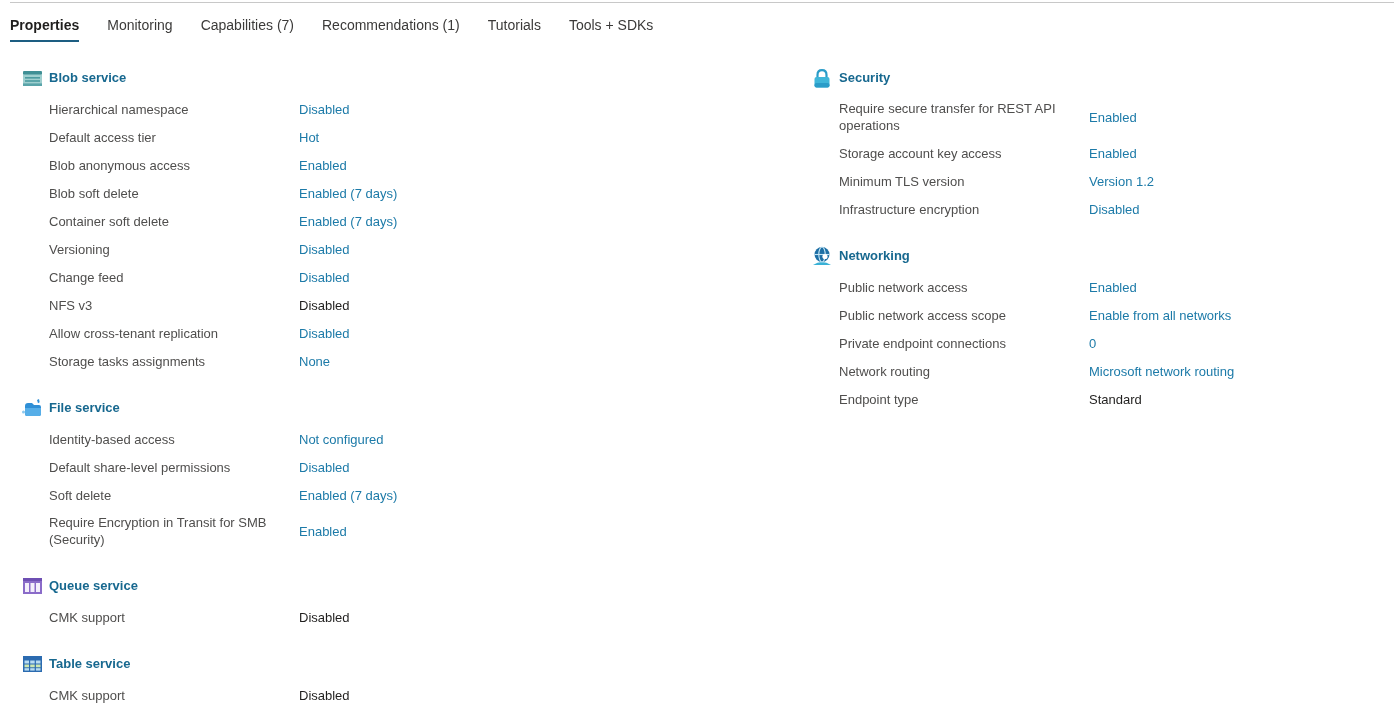 This screenshot has height=716, width=1394. What do you see at coordinates (902, 181) in the screenshot?
I see `property-label: Minimum TLS version` at bounding box center [902, 181].